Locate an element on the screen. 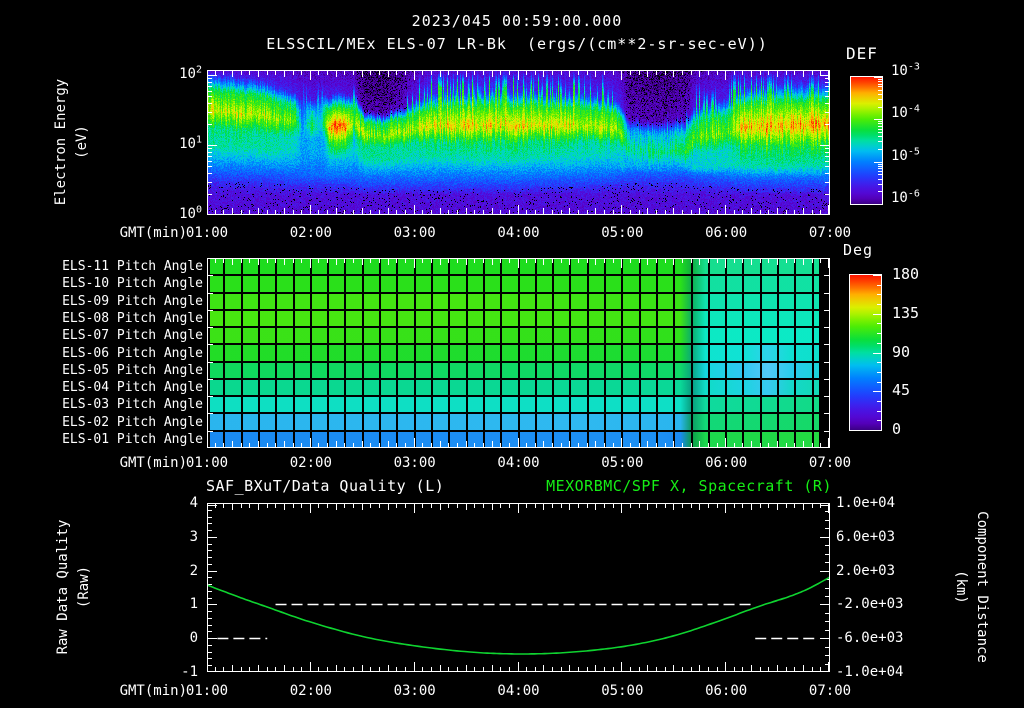  electron-energy-axis-label: Electron Energy (eV) is located at coordinates (72, 142).